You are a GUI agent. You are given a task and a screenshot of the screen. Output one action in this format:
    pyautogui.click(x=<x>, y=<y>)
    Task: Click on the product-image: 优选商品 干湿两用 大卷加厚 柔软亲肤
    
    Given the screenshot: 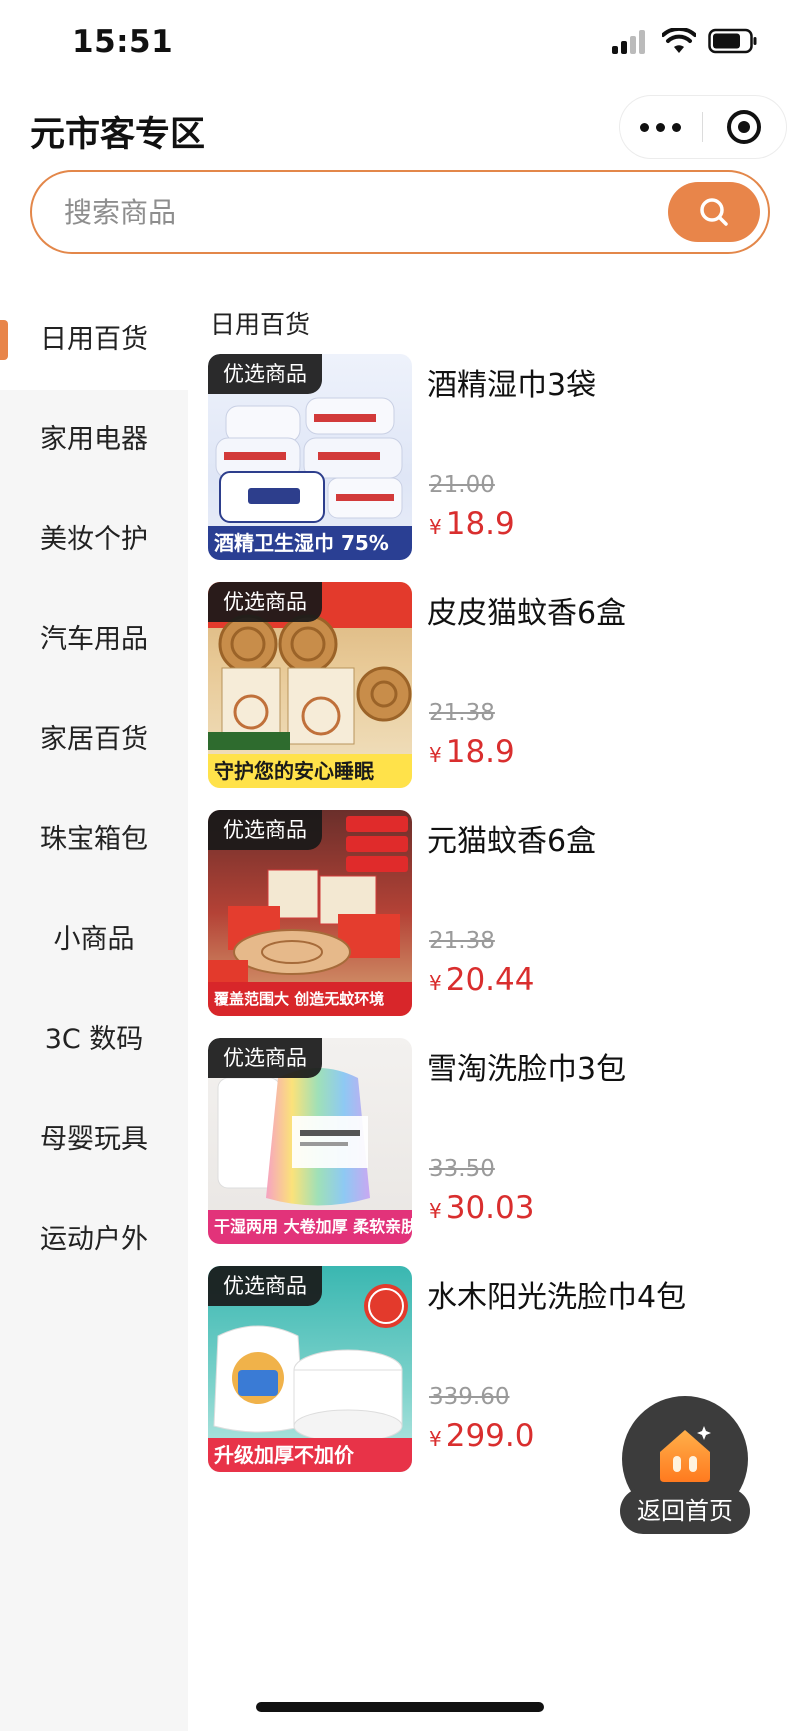 What is the action you would take?
    pyautogui.click(x=310, y=1141)
    